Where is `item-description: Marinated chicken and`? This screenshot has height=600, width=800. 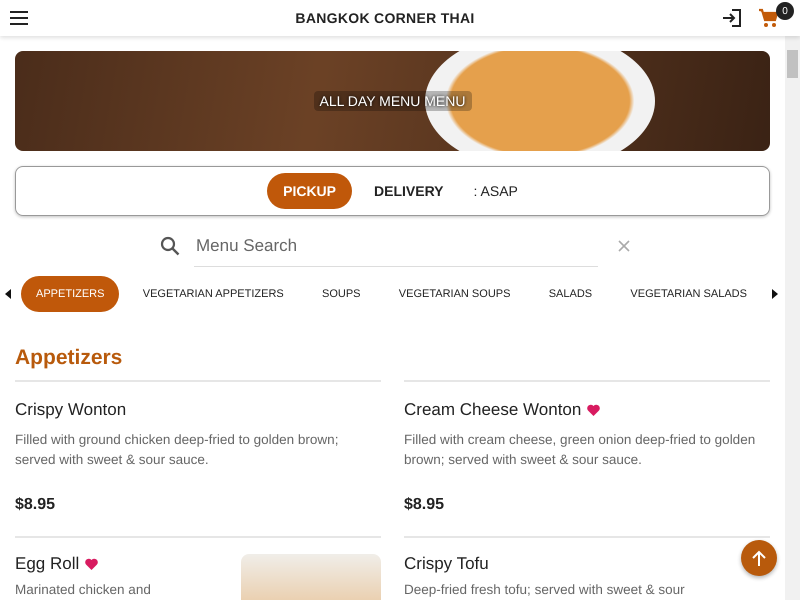
item-description: Marinated chicken and is located at coordinates (83, 590).